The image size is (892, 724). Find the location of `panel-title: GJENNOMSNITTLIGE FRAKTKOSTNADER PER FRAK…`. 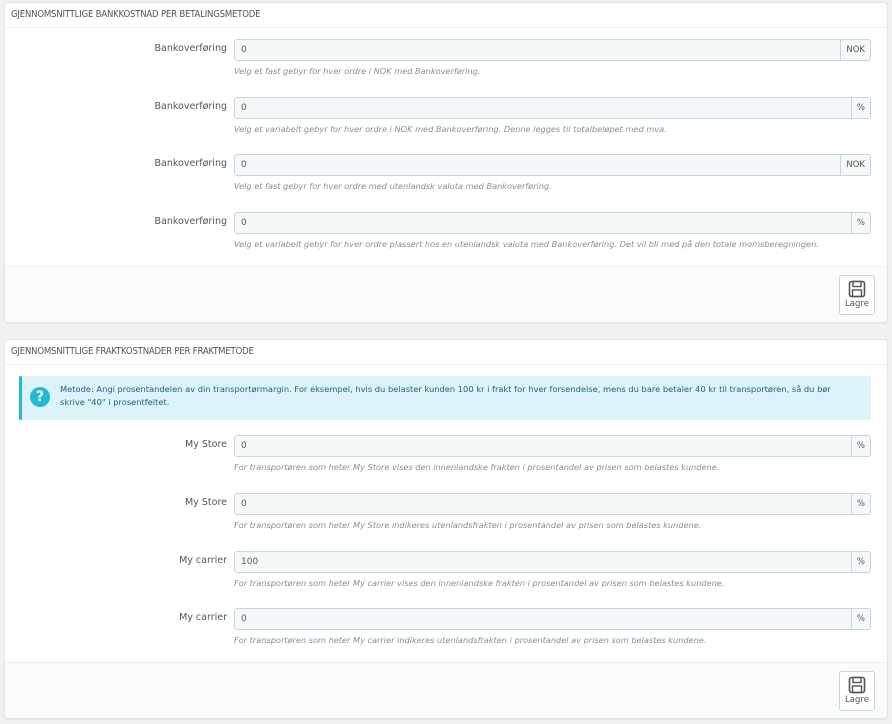

panel-title: GJENNOMSNITTLIGE FRAKTKOSTNADER PER FRAK… is located at coordinates (446, 352).